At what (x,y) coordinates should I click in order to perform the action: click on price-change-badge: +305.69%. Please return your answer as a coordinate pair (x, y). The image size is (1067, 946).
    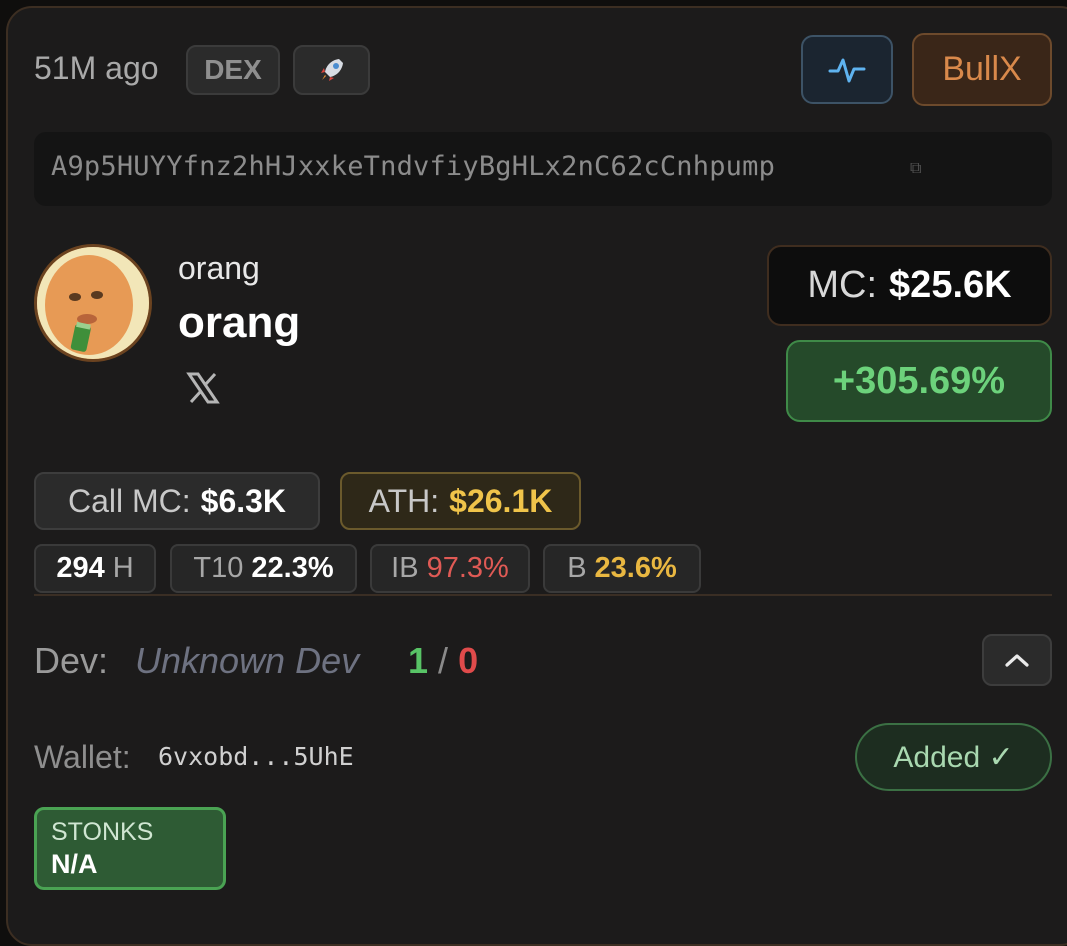
    Looking at the image, I should click on (919, 381).